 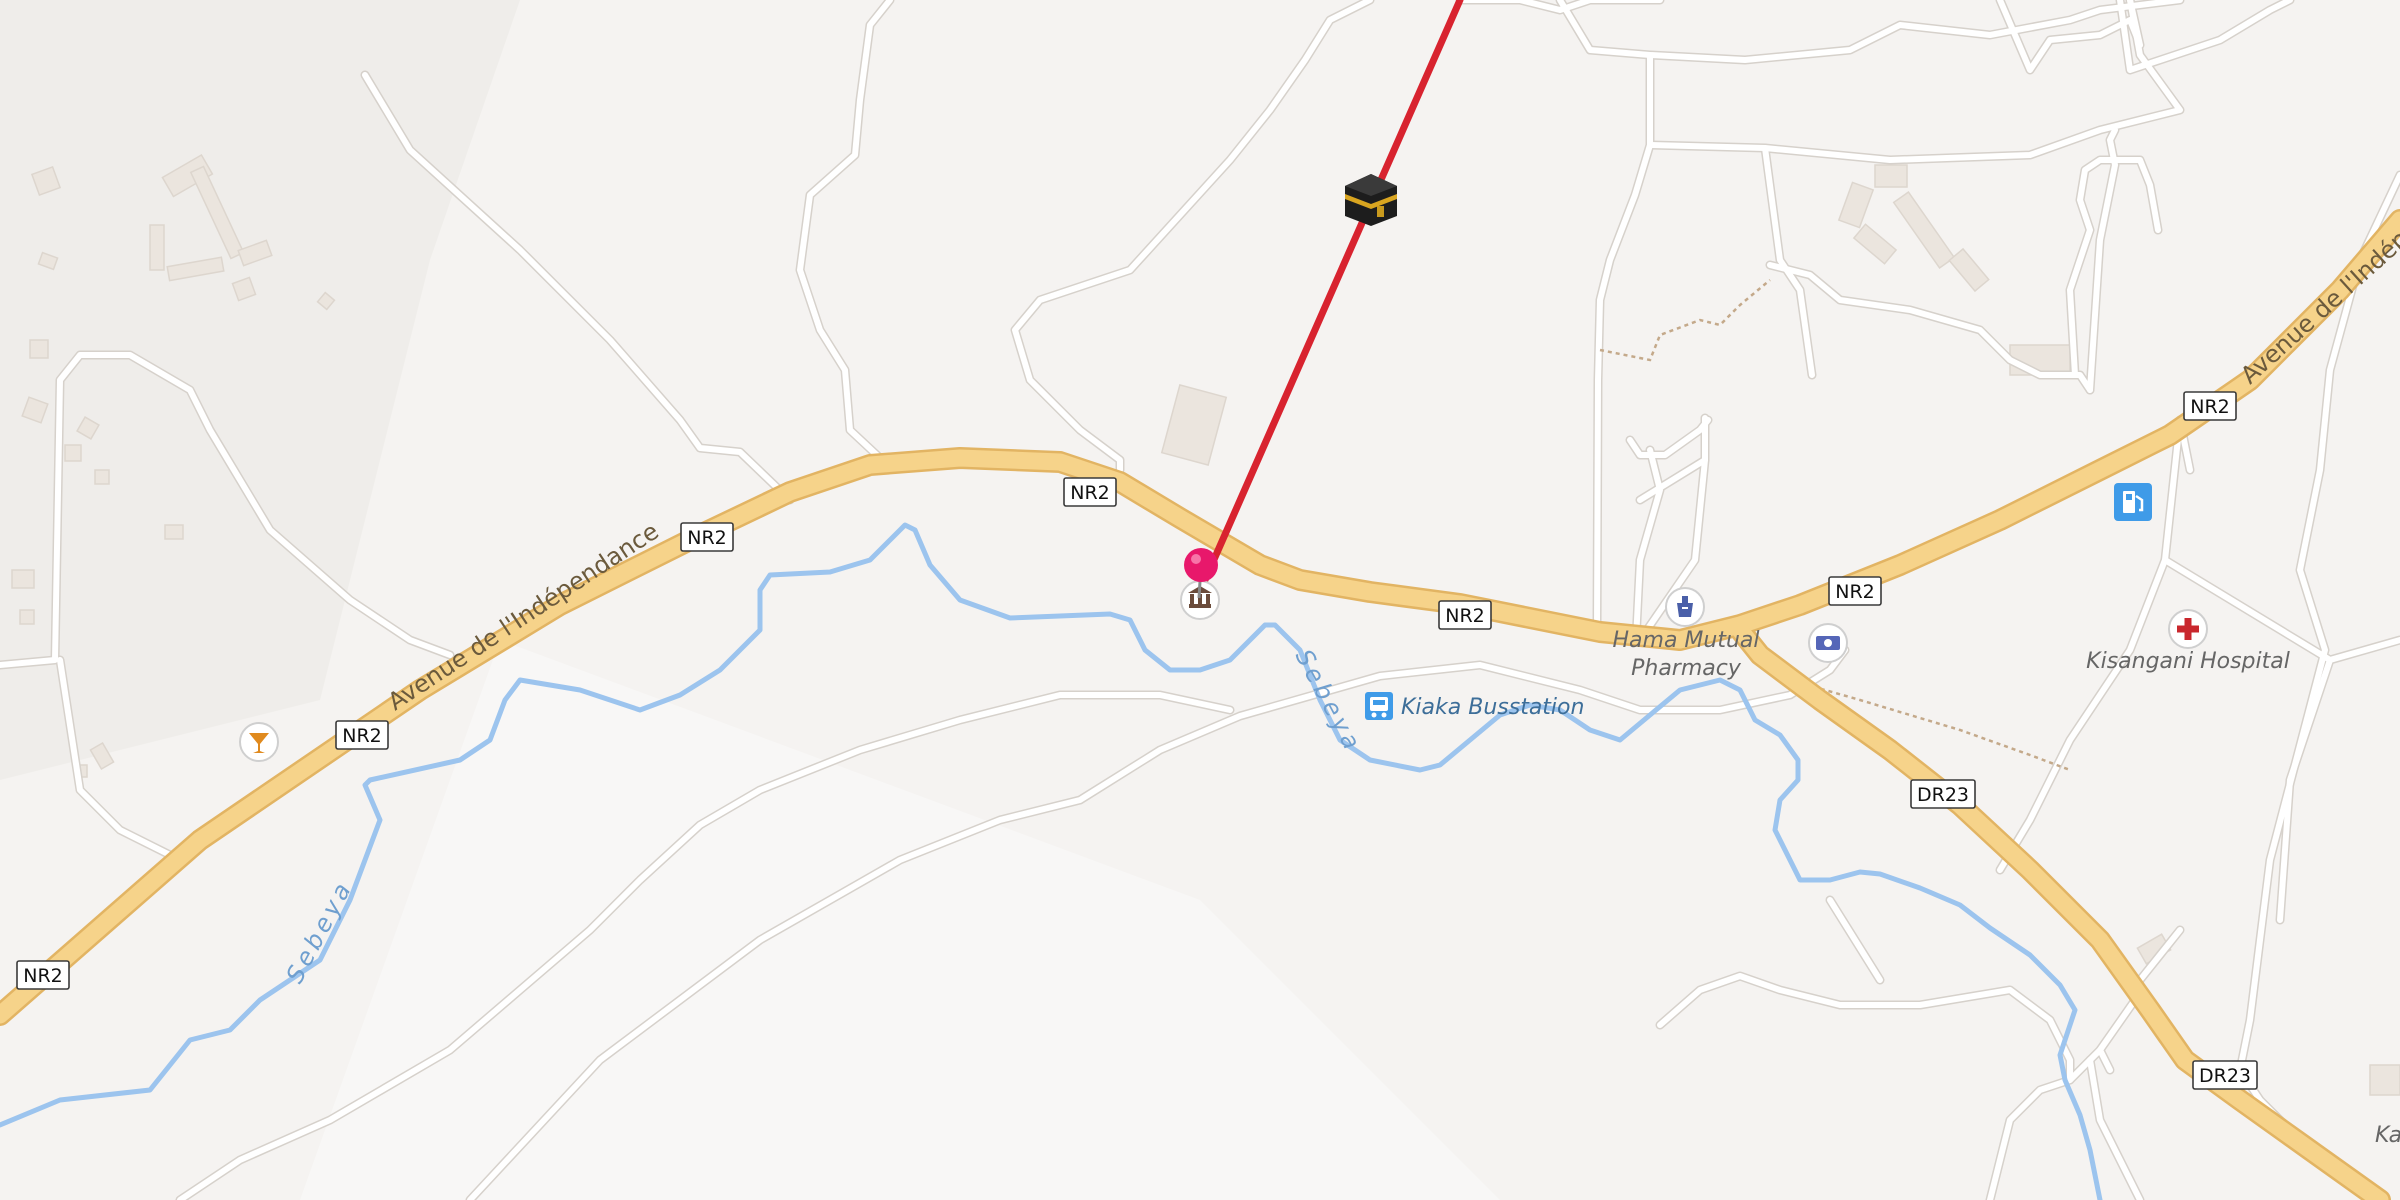 I want to click on poi-label-partial: Ka, so click(x=2387, y=1135).